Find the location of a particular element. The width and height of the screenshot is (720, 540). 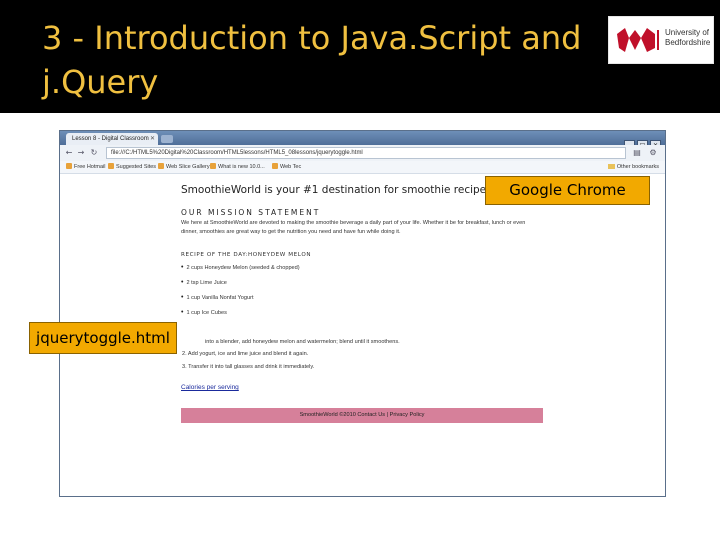

folder-icon is located at coordinates (611, 166).